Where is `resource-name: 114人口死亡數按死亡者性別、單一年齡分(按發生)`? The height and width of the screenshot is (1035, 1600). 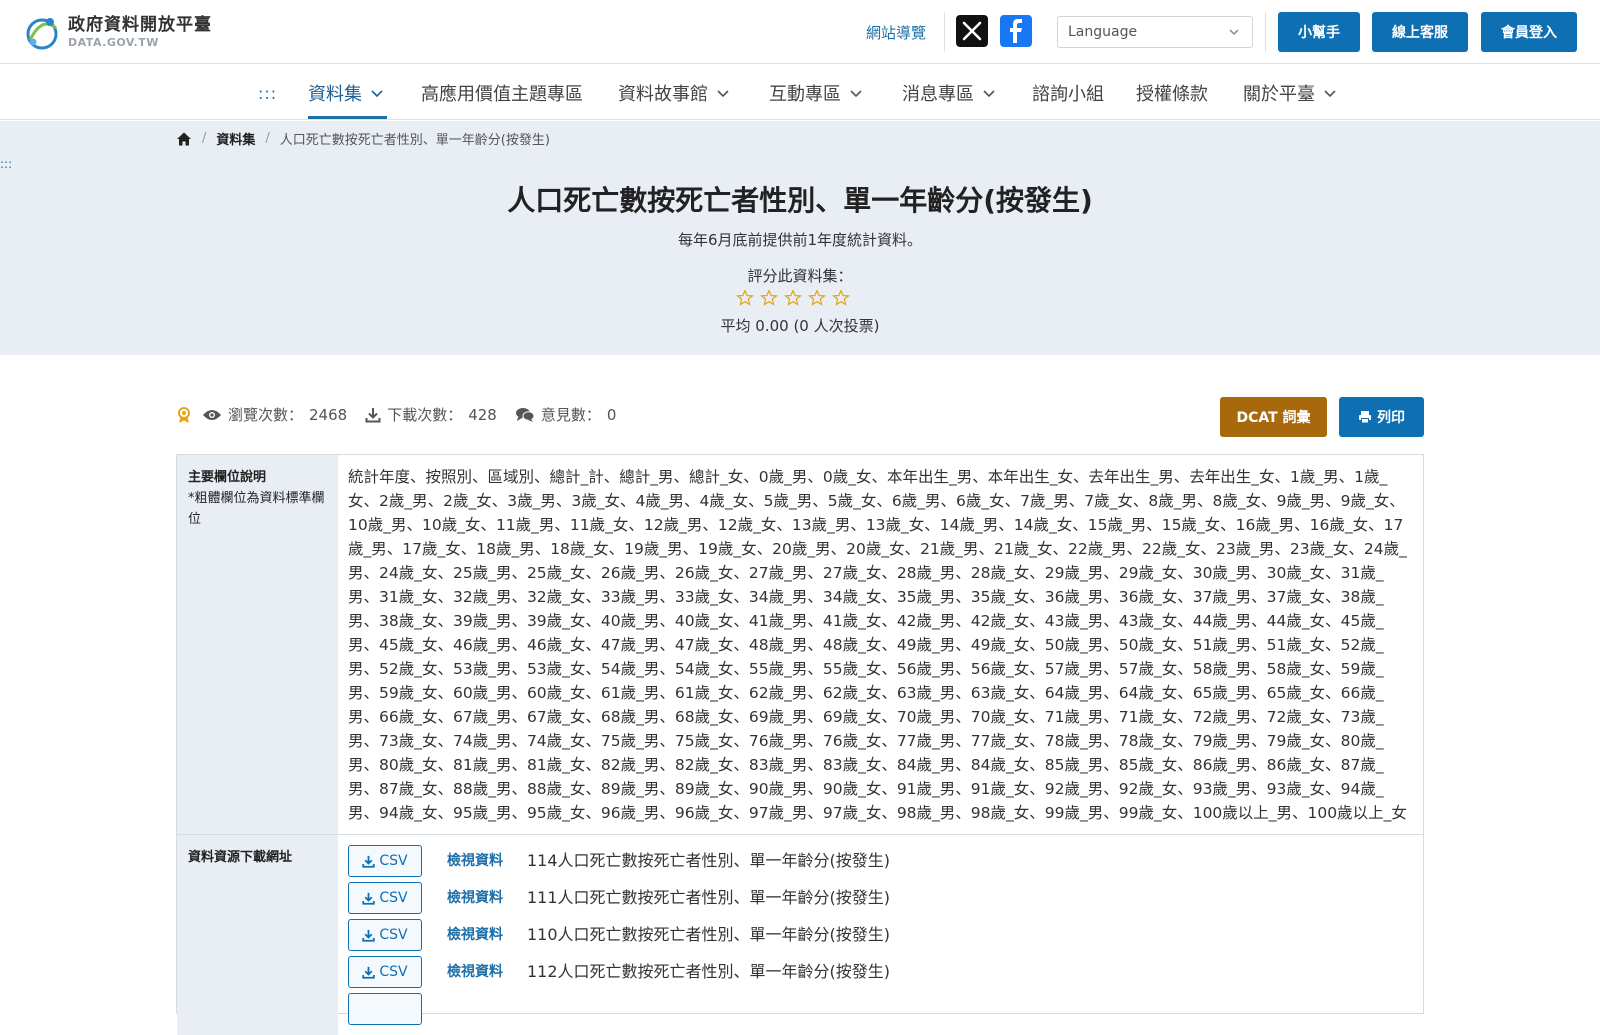 resource-name: 114人口死亡數按死亡者性別、單一年齡分(按發生) is located at coordinates (709, 860).